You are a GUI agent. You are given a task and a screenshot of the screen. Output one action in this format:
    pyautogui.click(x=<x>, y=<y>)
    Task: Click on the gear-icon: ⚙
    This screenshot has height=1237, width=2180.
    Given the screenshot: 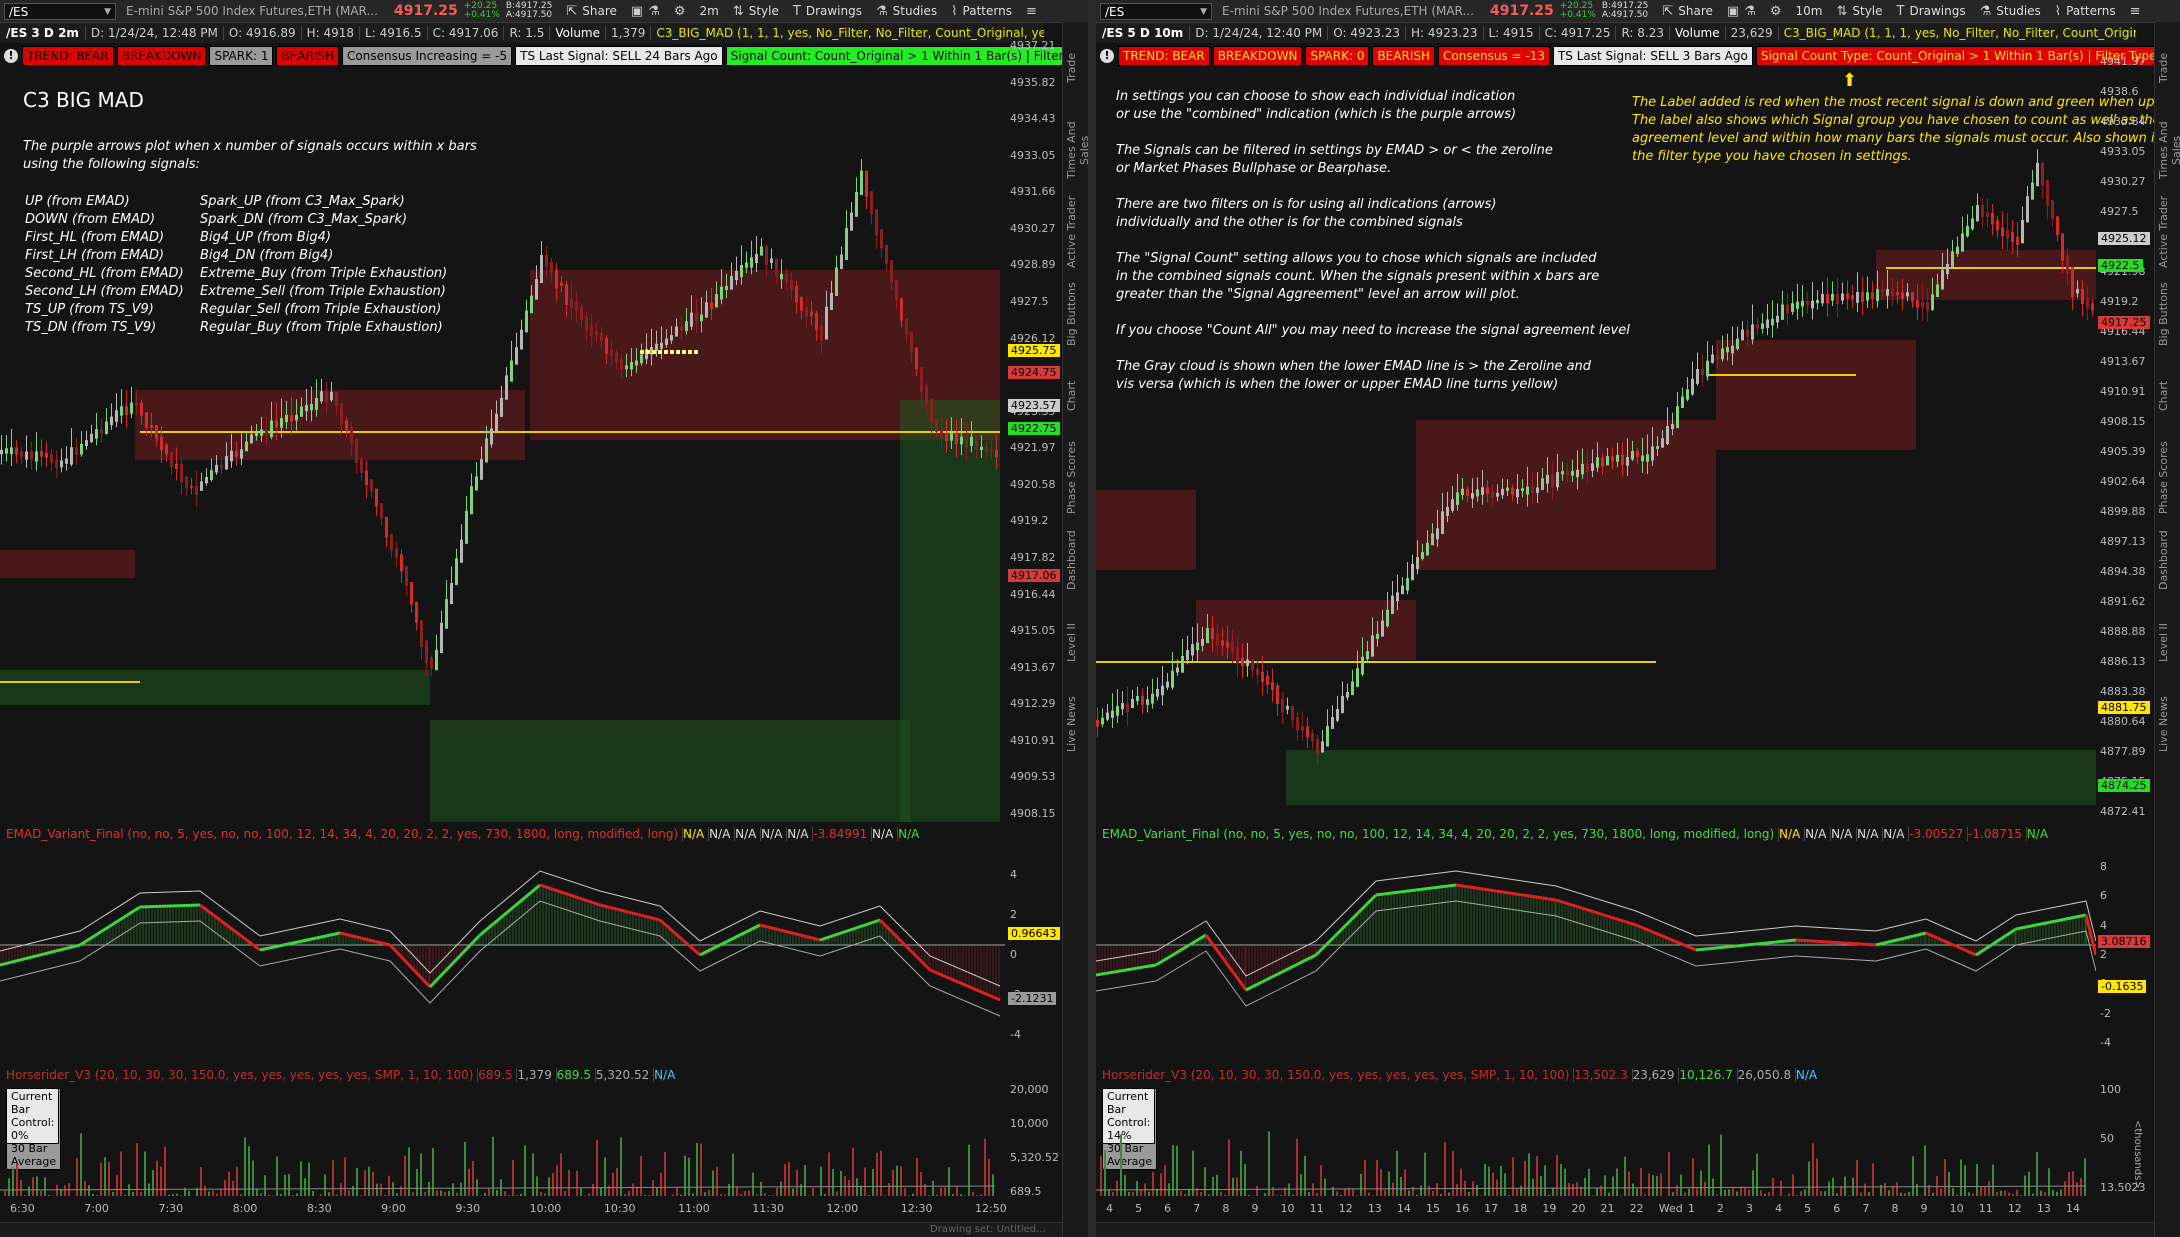 What is the action you would take?
    pyautogui.click(x=1775, y=11)
    